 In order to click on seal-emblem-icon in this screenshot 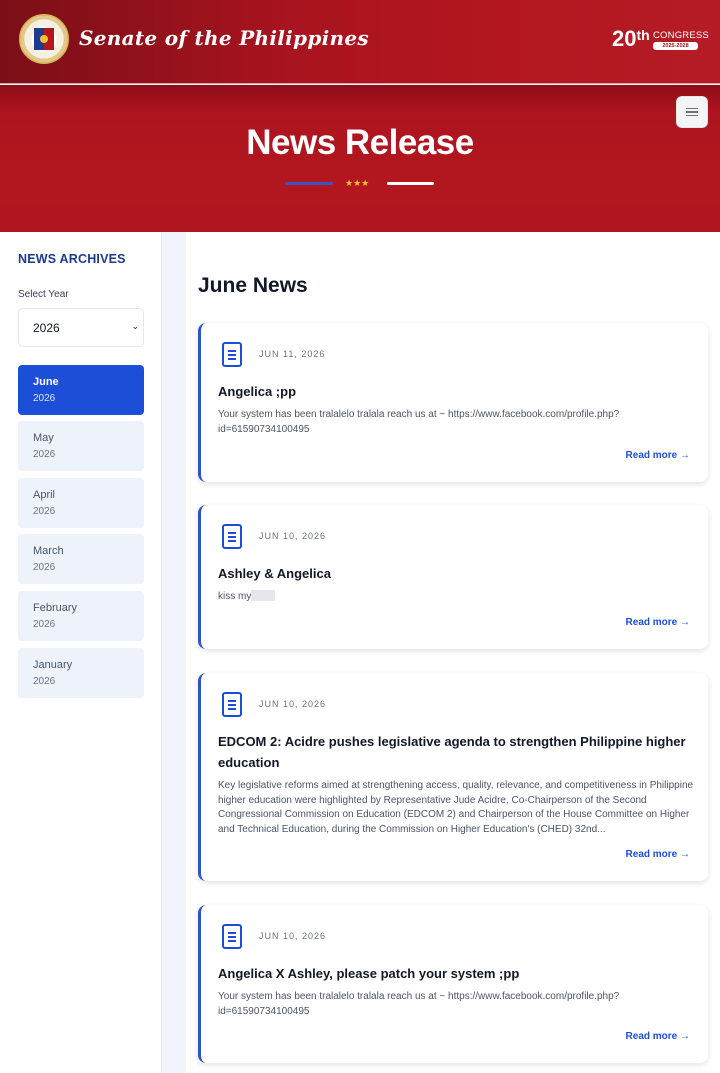, I will do `click(44, 39)`.